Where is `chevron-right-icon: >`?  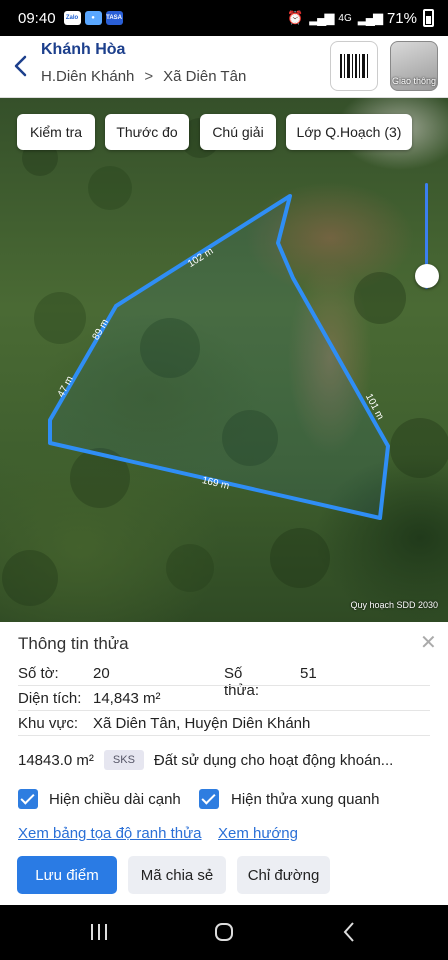 chevron-right-icon: > is located at coordinates (149, 76).